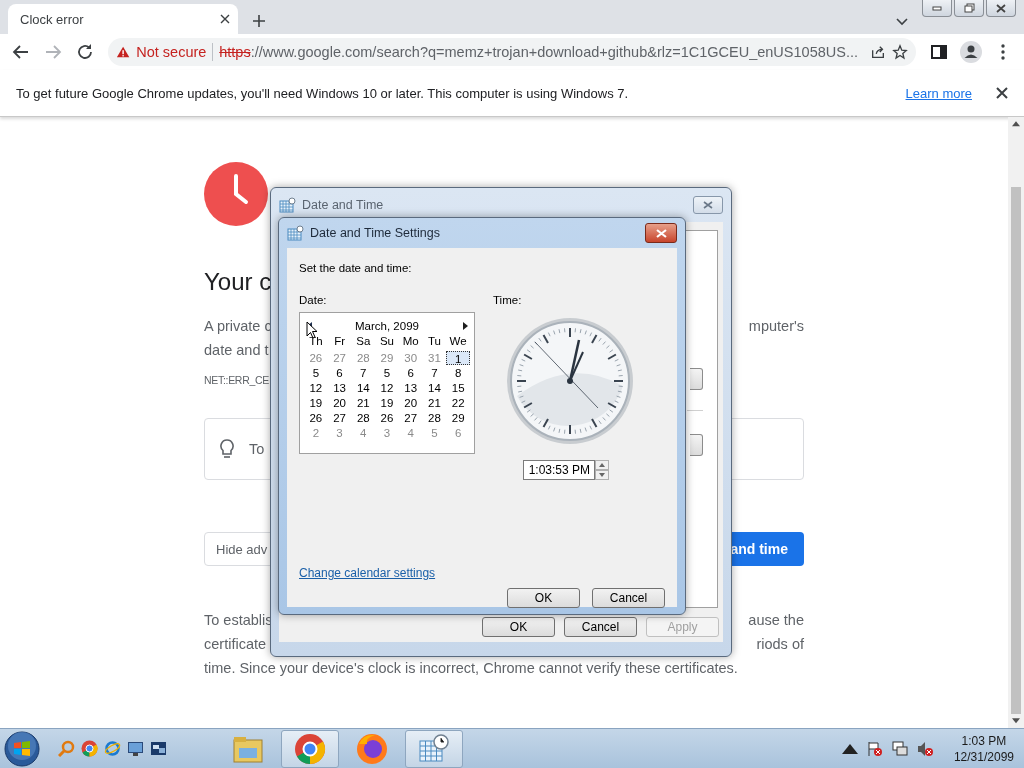  Describe the element at coordinates (969, 8) in the screenshot. I see `restore-button` at that location.